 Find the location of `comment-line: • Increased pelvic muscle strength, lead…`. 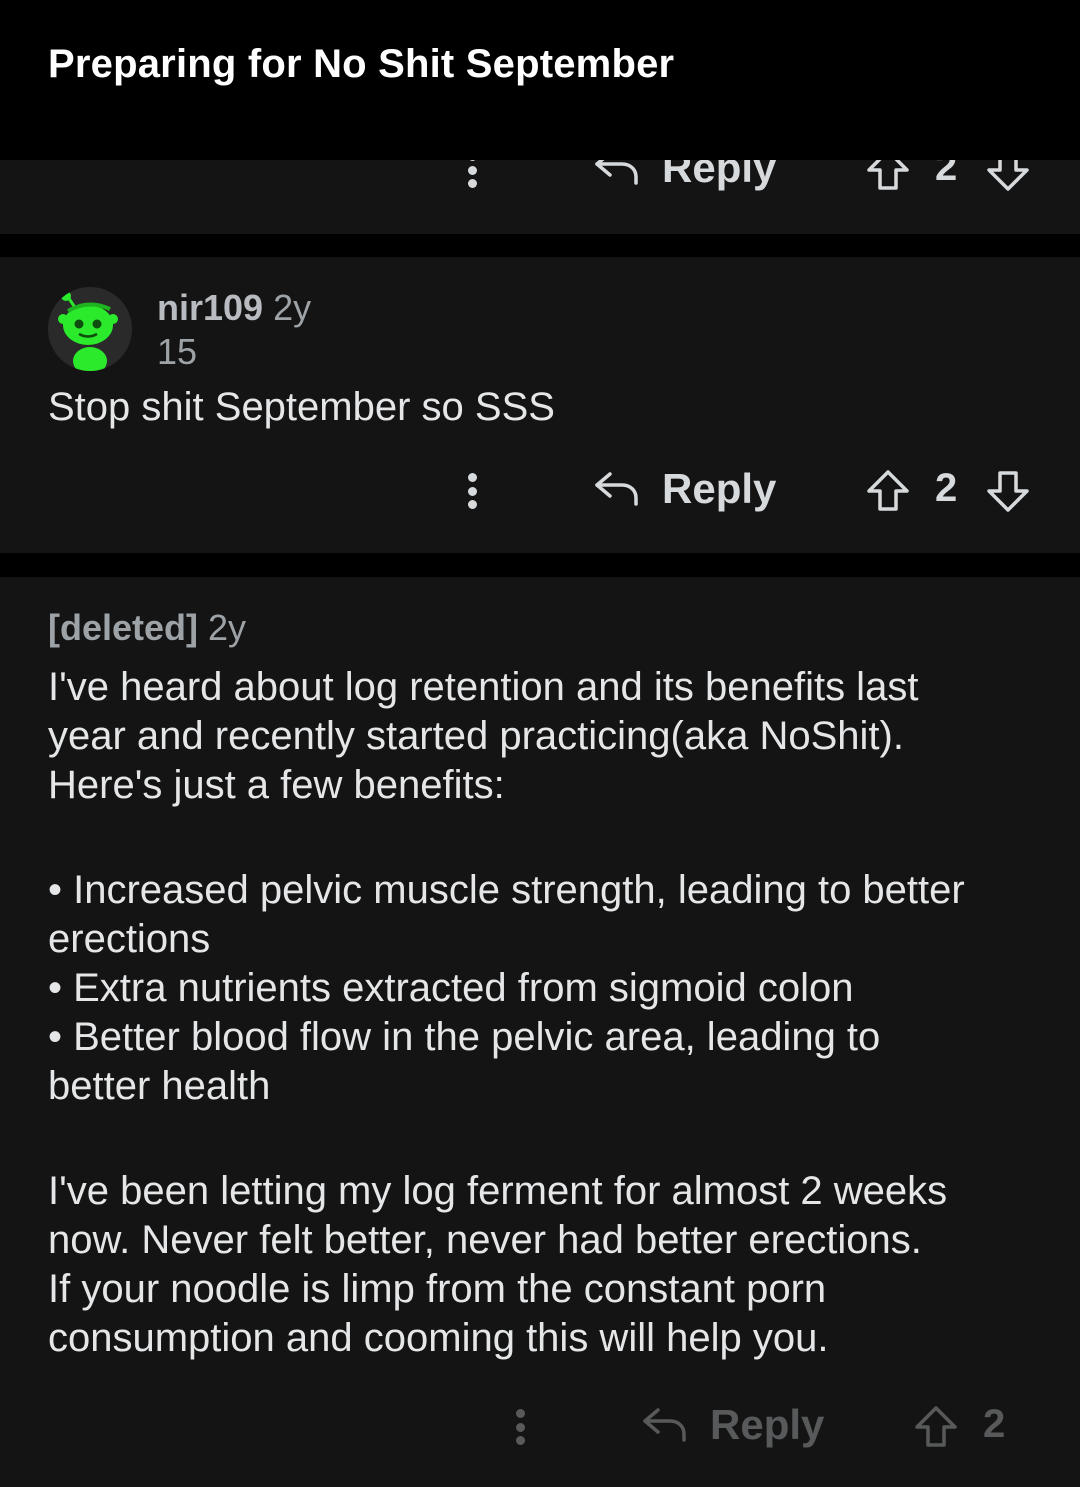

comment-line: • Increased pelvic muscle strength, lead… is located at coordinates (506, 890).